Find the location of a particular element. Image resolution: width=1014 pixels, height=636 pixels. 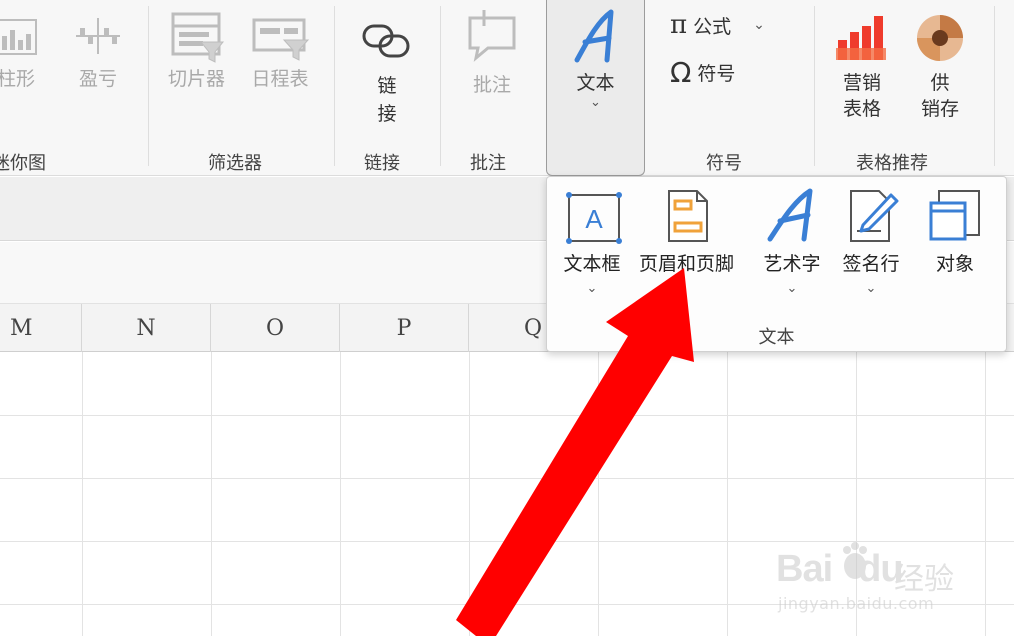

paw-icon is located at coordinates (855, 560).